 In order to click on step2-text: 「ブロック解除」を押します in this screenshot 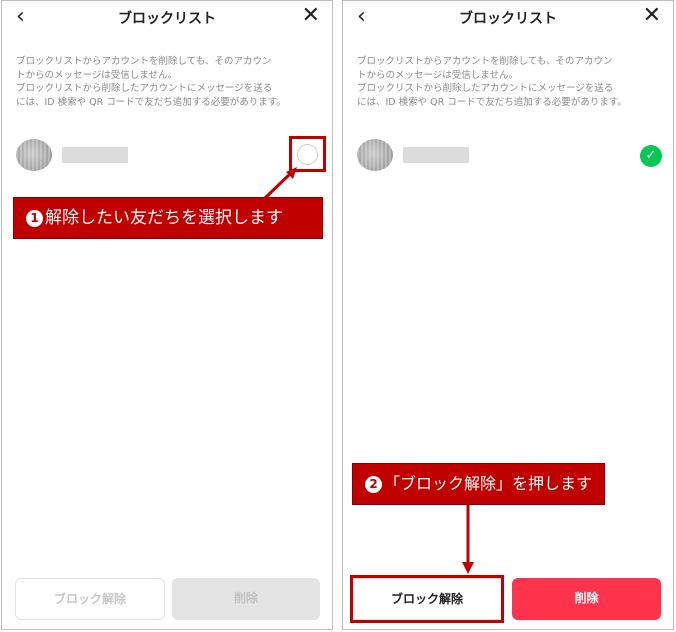, I will do `click(488, 483)`.